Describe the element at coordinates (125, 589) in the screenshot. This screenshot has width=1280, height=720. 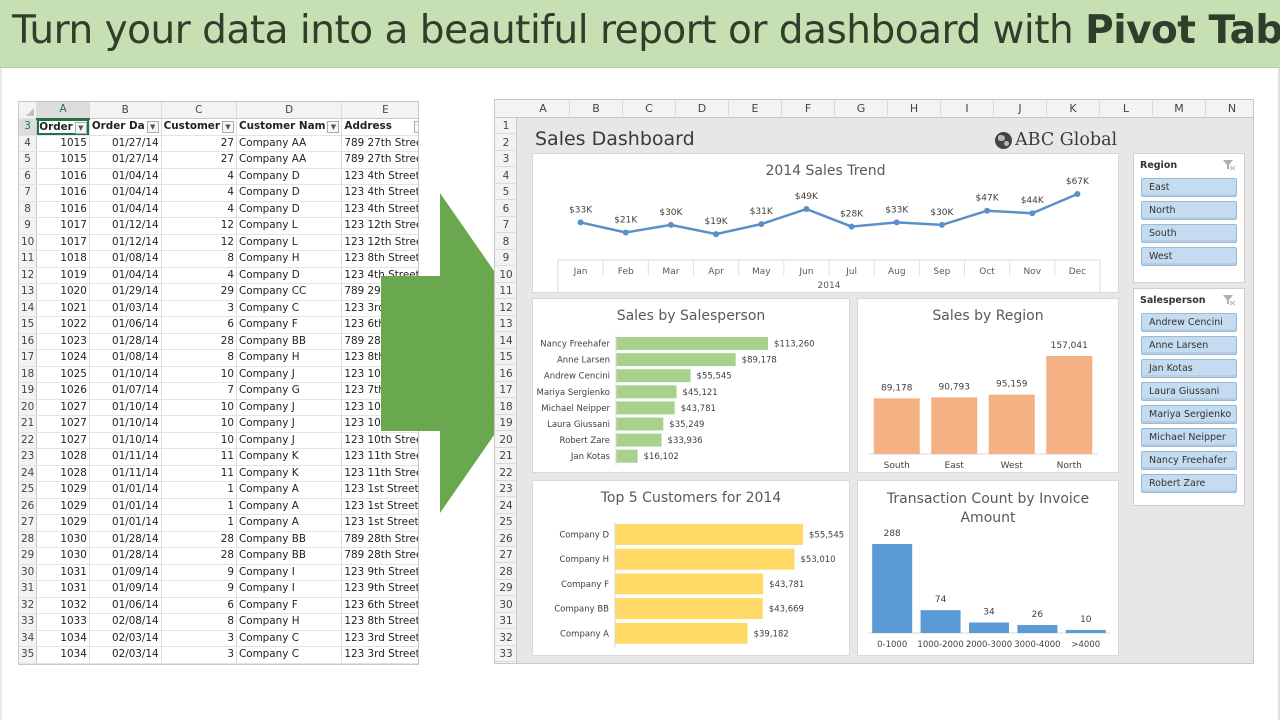
I see `cell-order-date: 01/09/14` at that location.